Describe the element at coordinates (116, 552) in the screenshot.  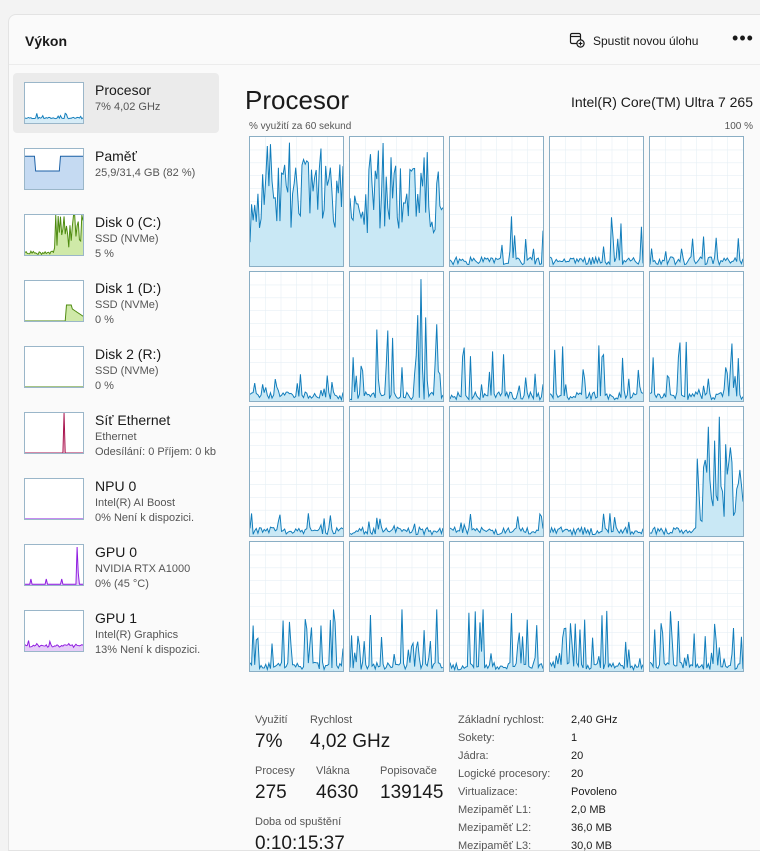
I see `sidebar-item-name: GPU 0` at that location.